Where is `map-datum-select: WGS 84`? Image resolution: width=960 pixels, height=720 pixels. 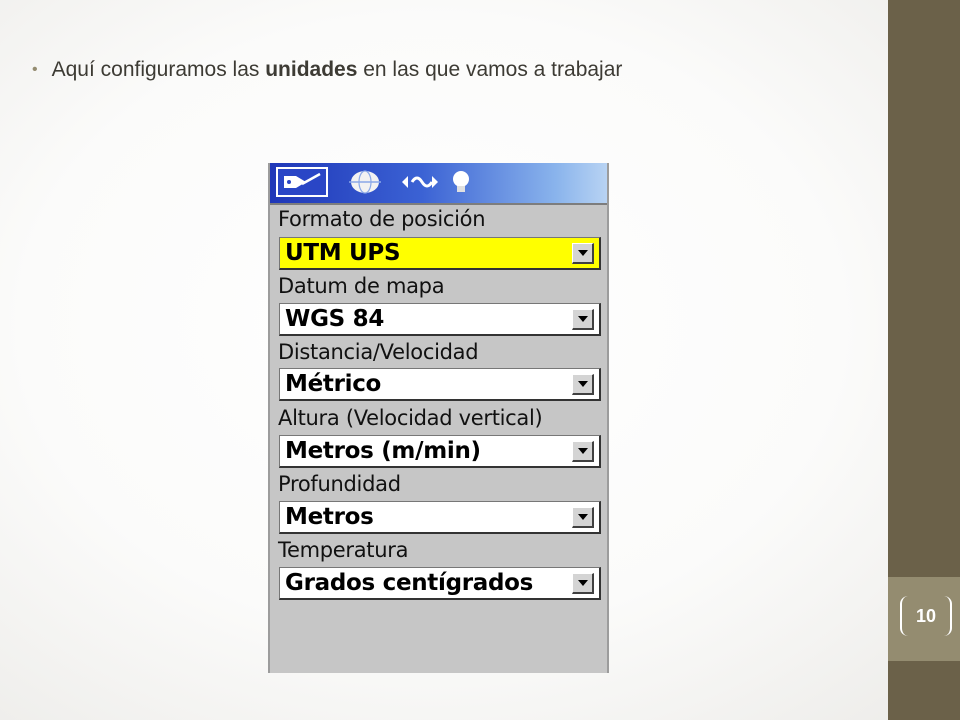 map-datum-select: WGS 84 is located at coordinates (440, 319).